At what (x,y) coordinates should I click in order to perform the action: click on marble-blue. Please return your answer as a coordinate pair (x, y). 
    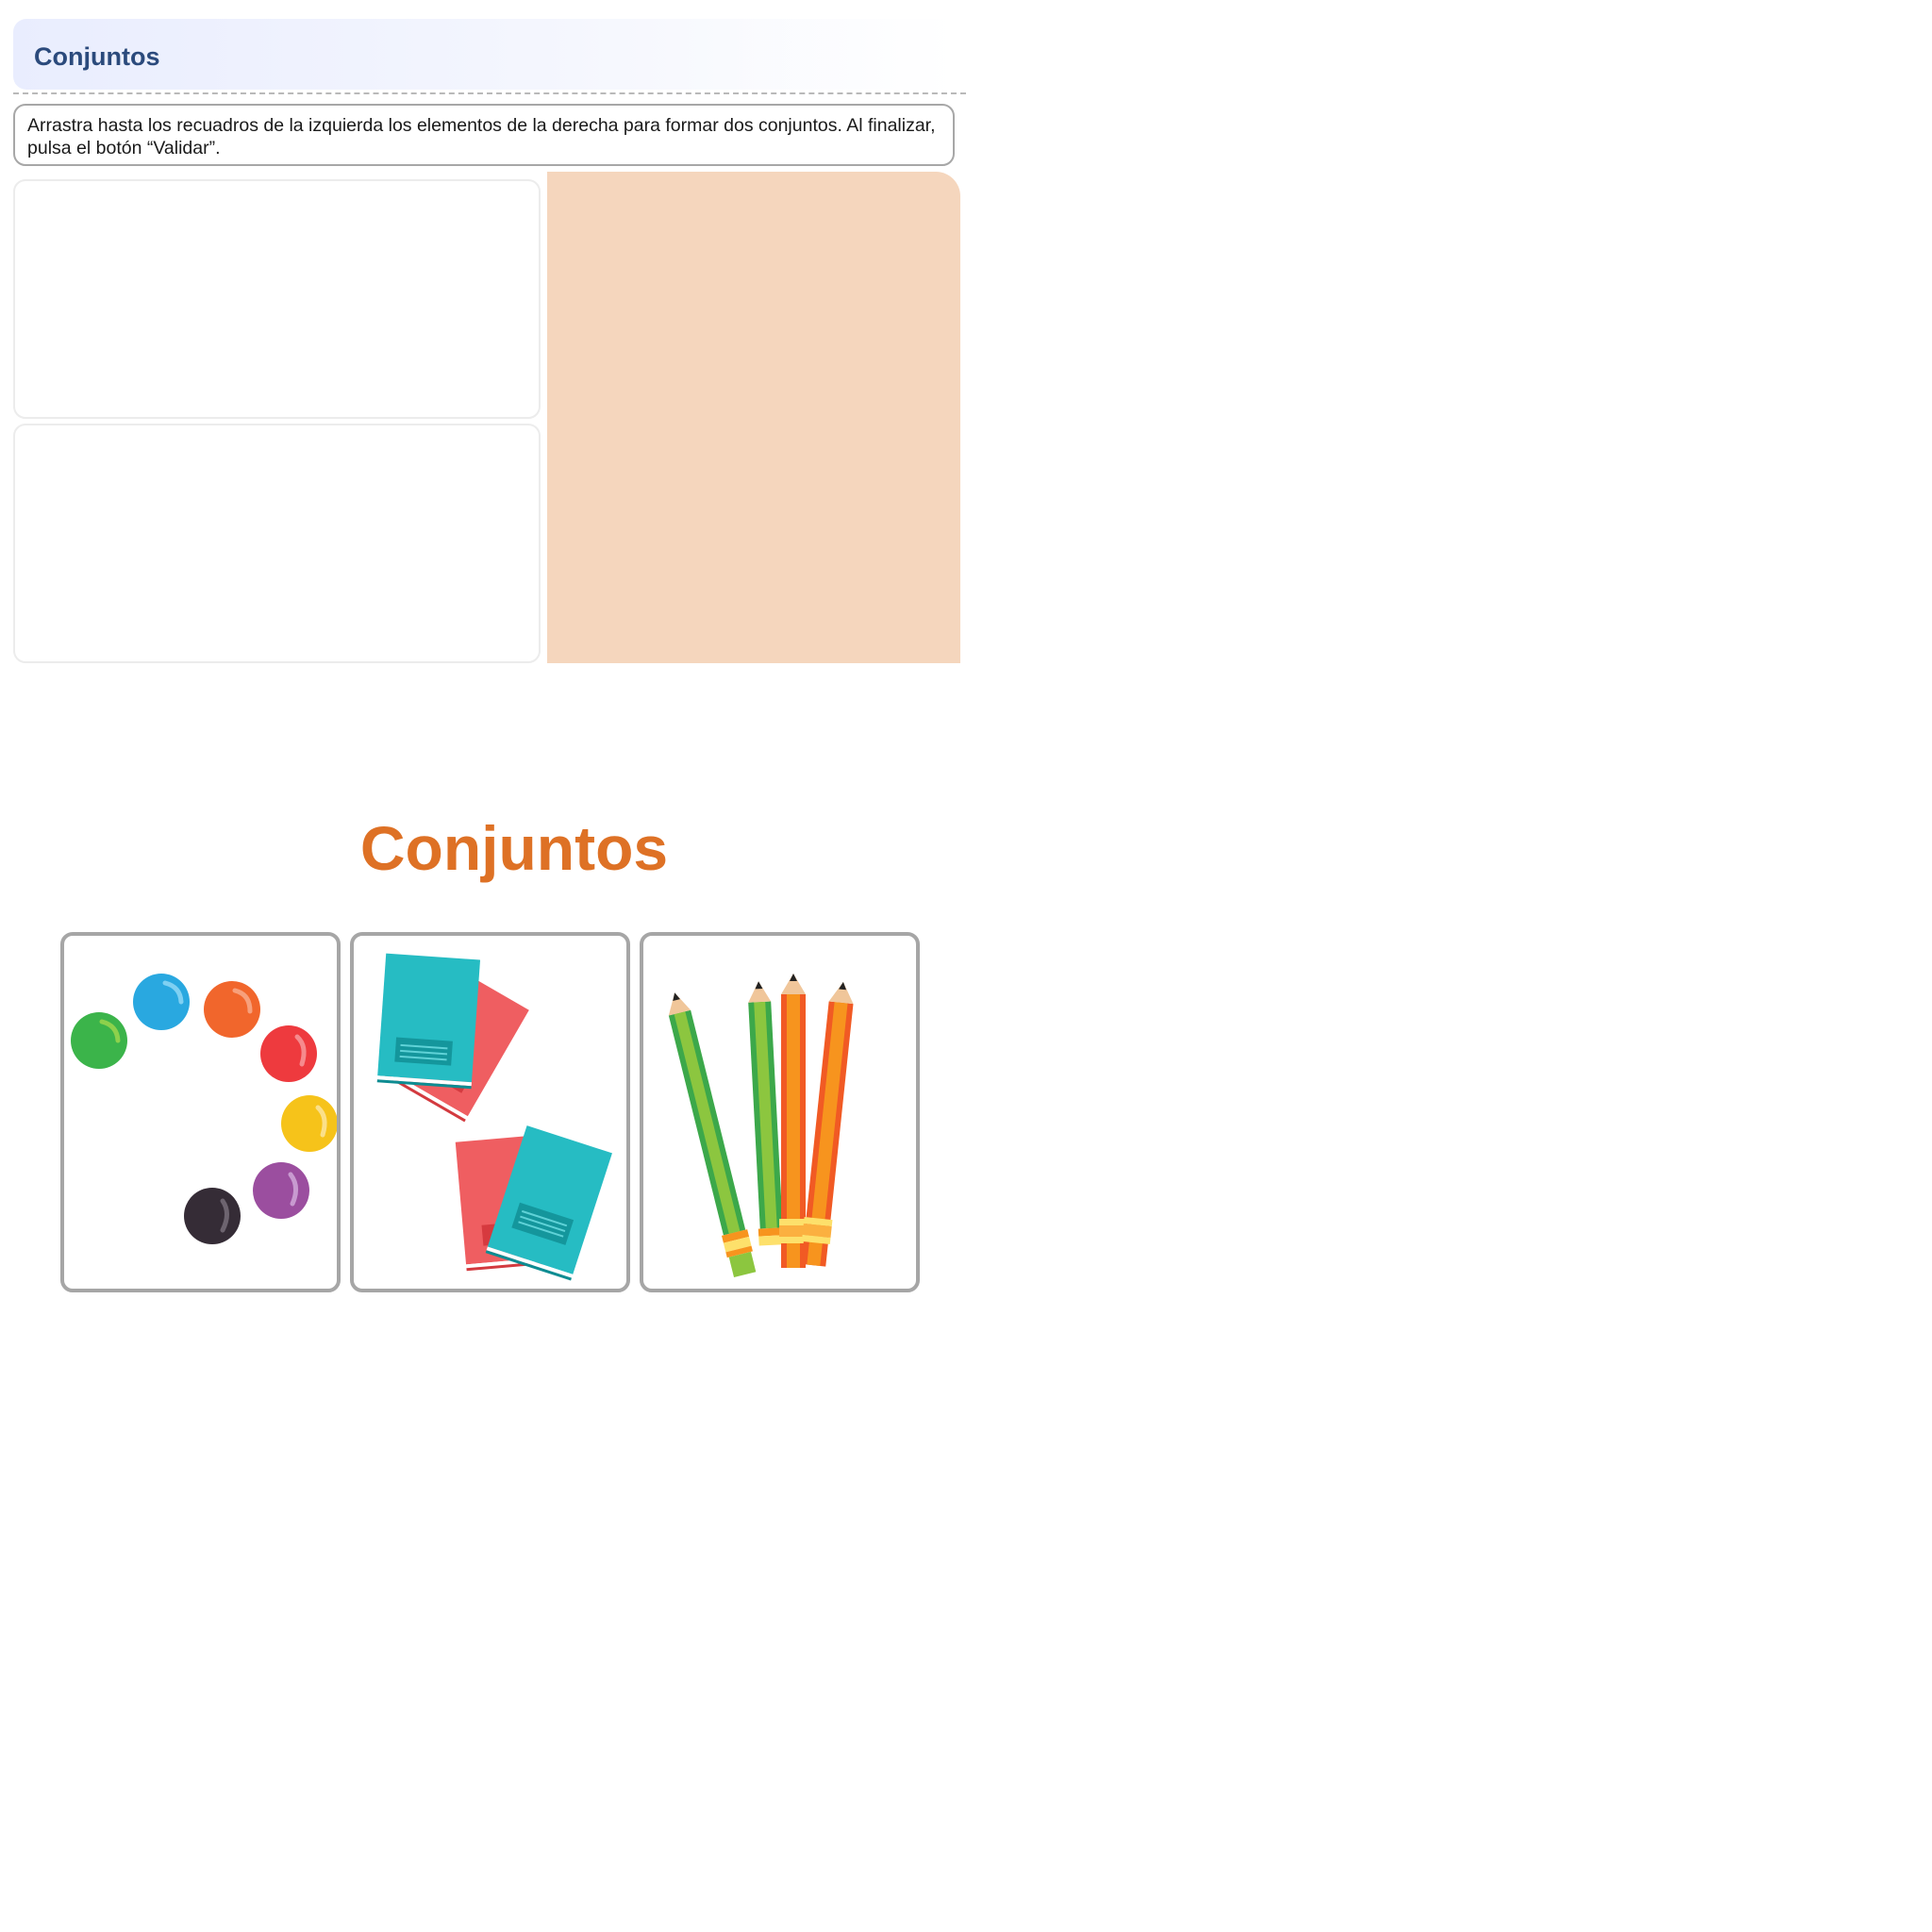
    Looking at the image, I should click on (161, 1002).